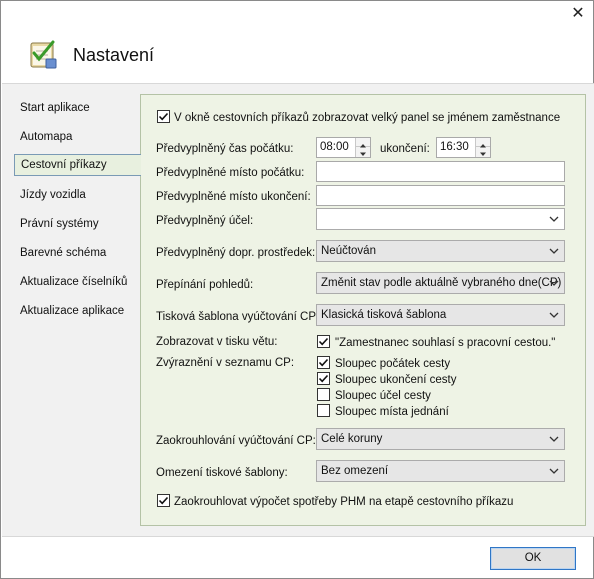 The height and width of the screenshot is (579, 594). I want to click on template-limit-label: Omezení tiskové šablony:, so click(222, 473).